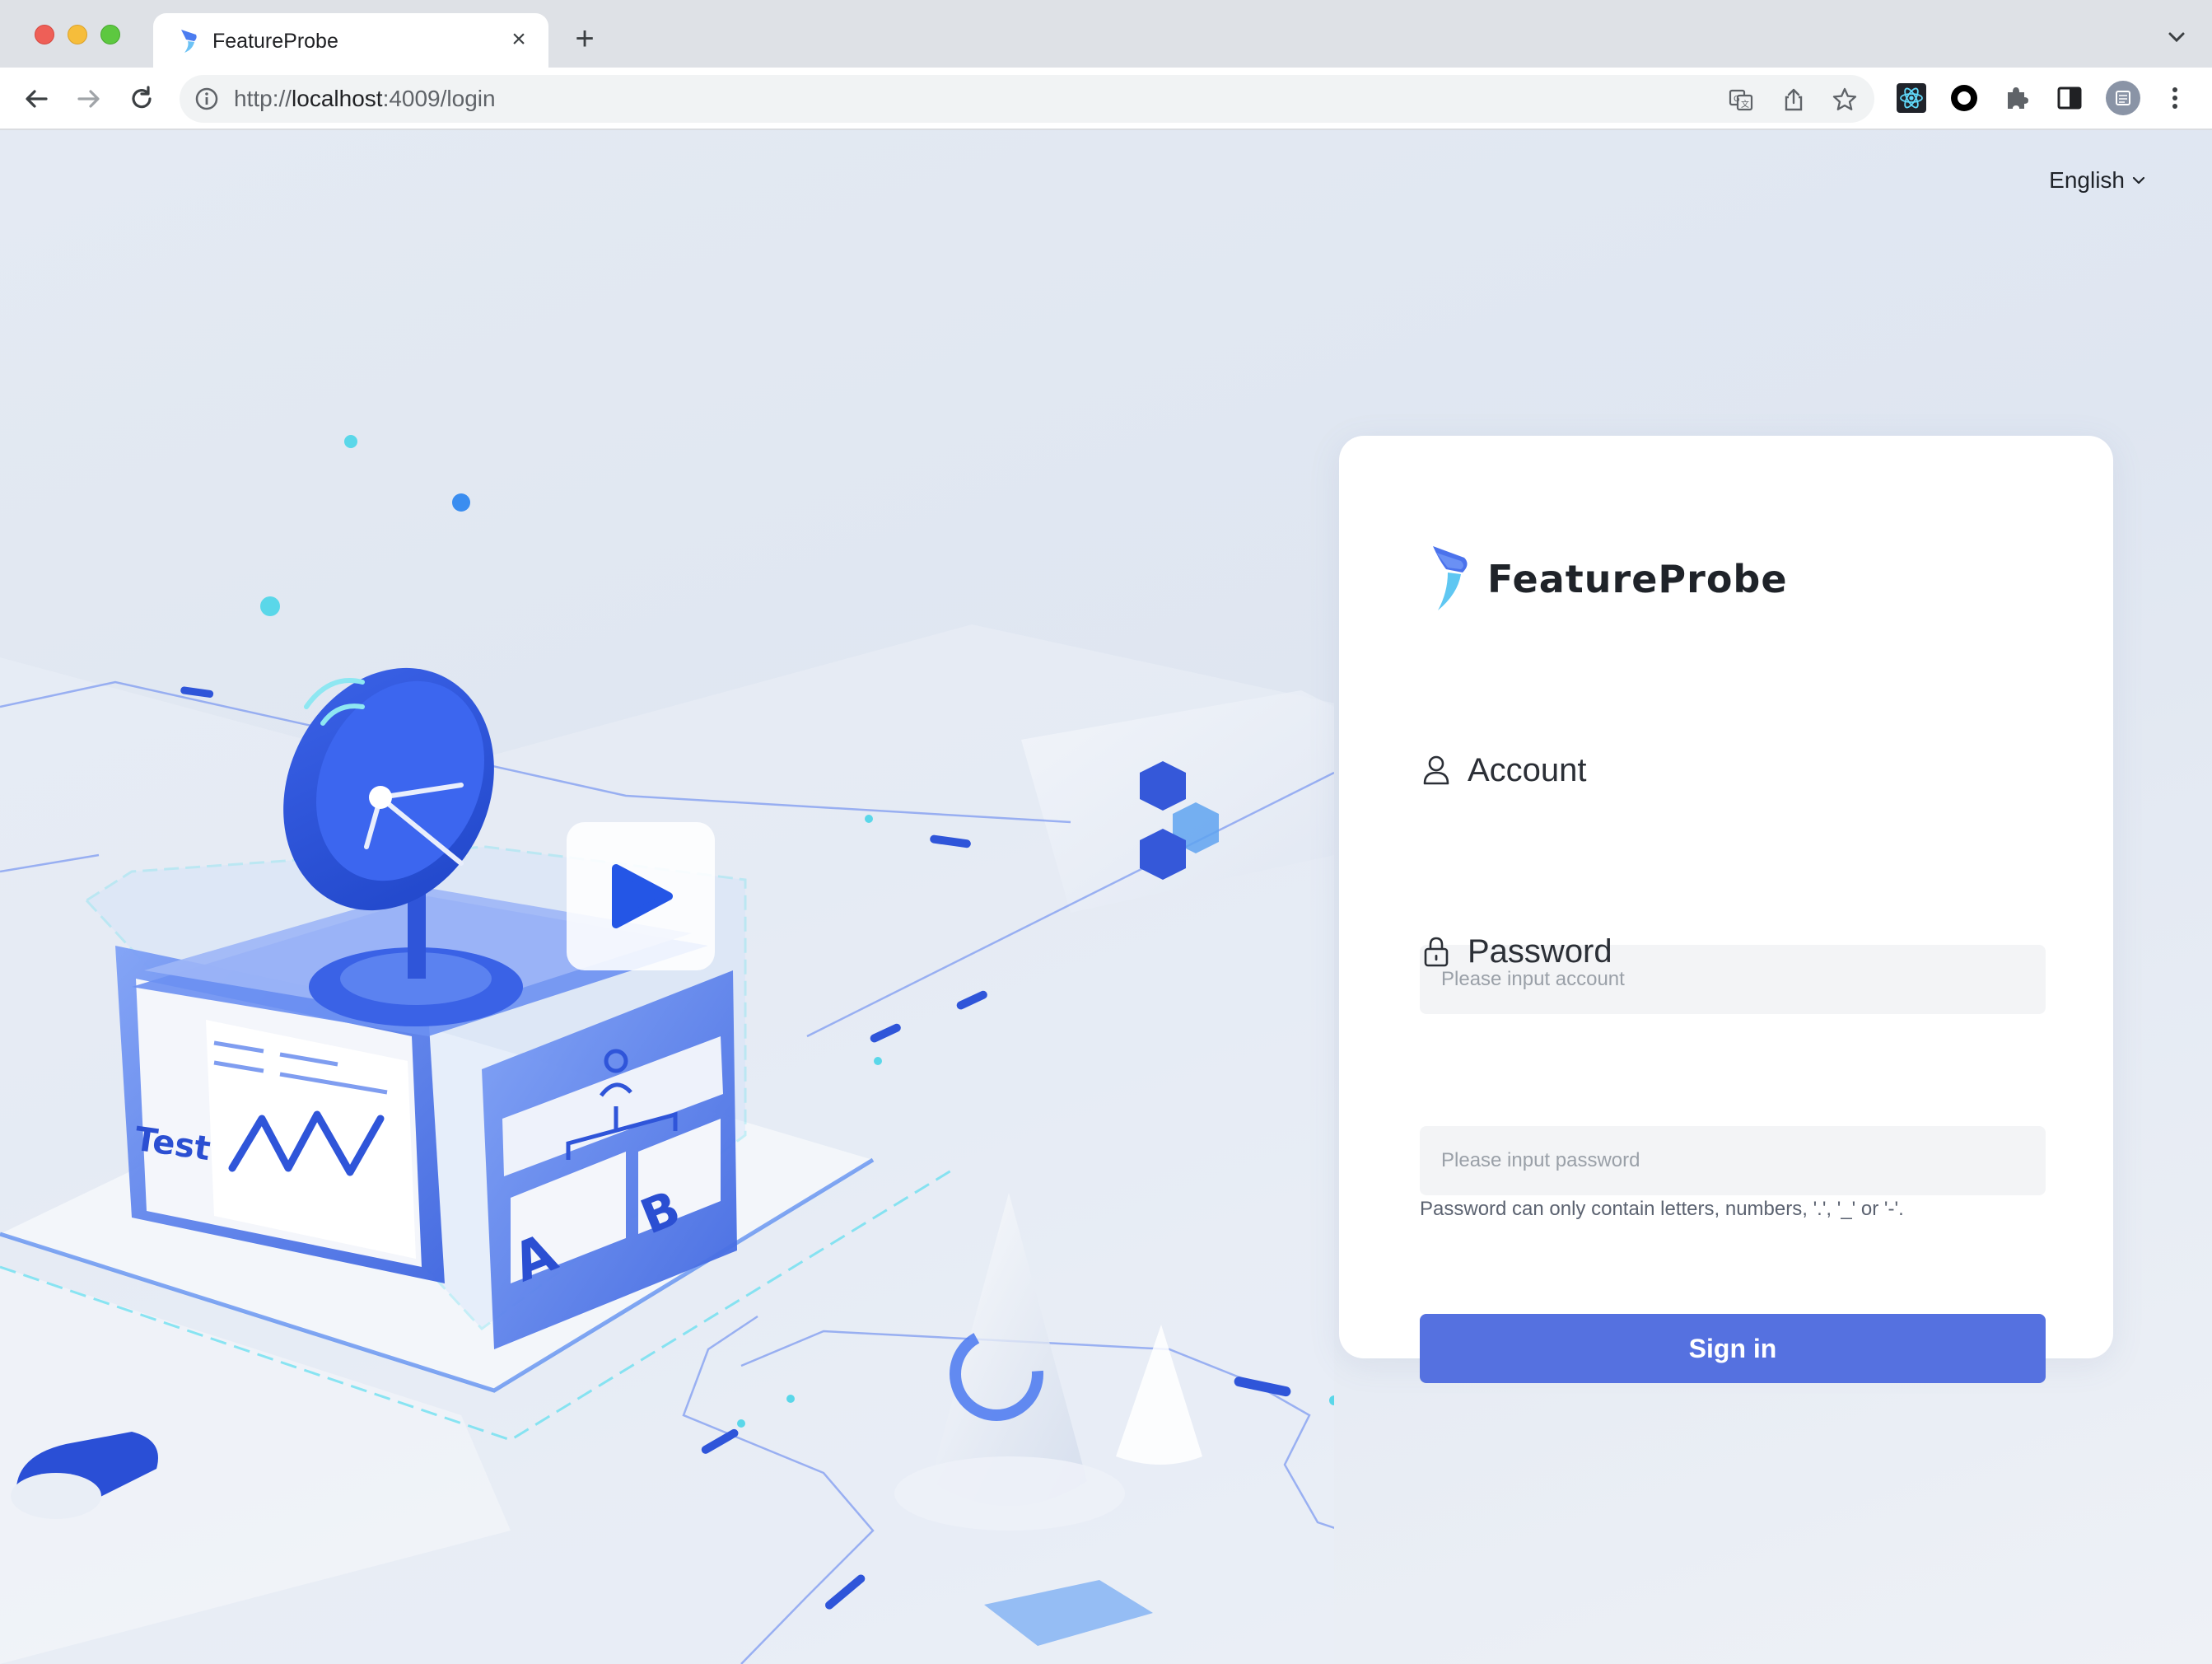 The width and height of the screenshot is (2212, 1664). Describe the element at coordinates (1911, 98) in the screenshot. I see `react-devtools-icon` at that location.